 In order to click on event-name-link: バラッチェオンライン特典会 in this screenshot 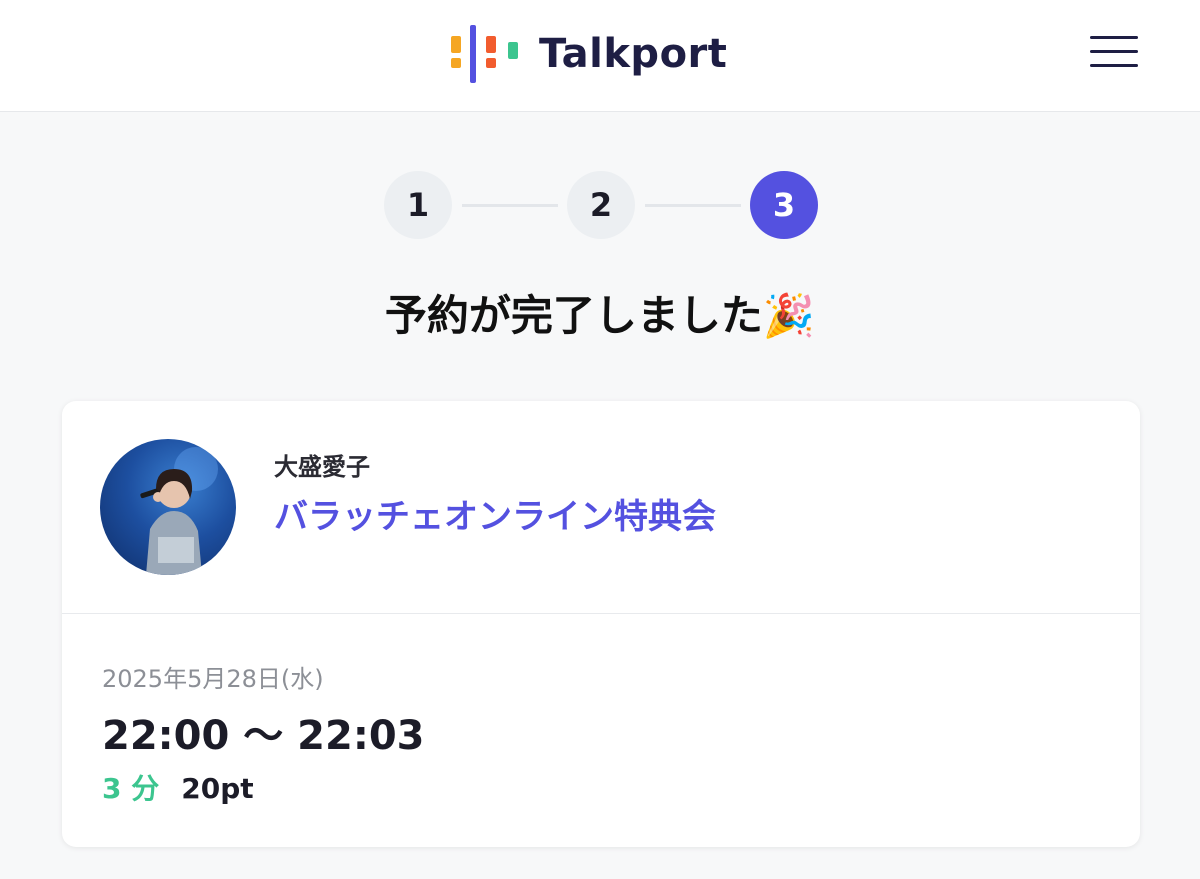, I will do `click(495, 513)`.